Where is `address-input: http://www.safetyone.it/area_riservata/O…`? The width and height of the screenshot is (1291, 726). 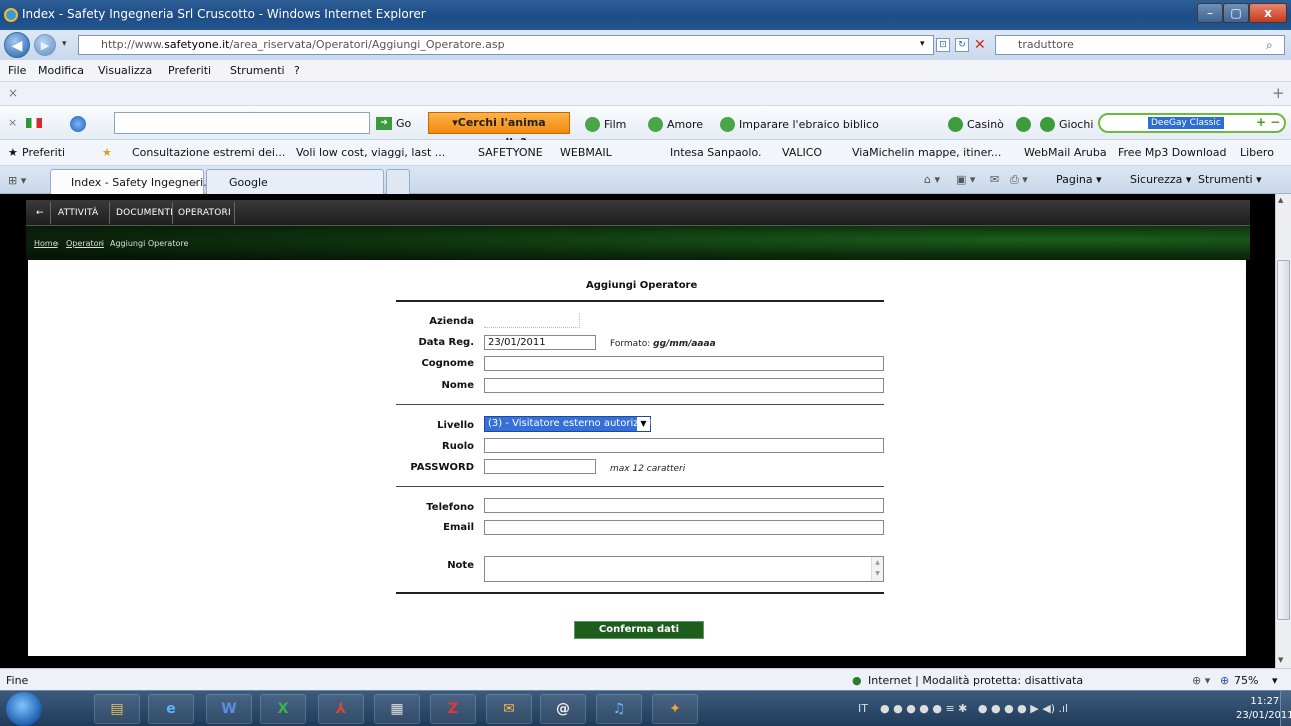
address-input: http://www.safetyone.it/area_riservata/O… is located at coordinates (506, 45).